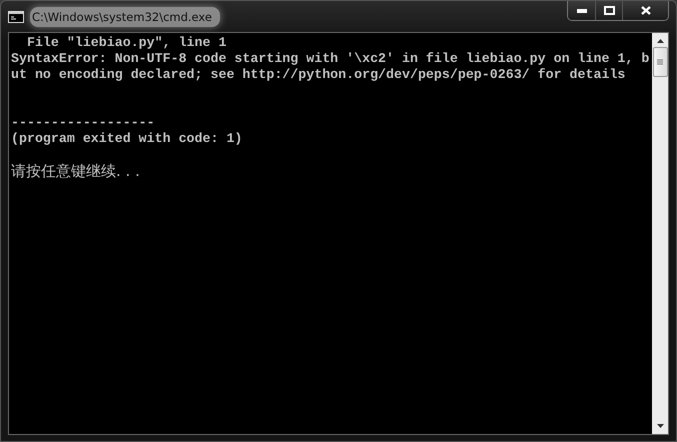  I want to click on close-icon, so click(645, 10).